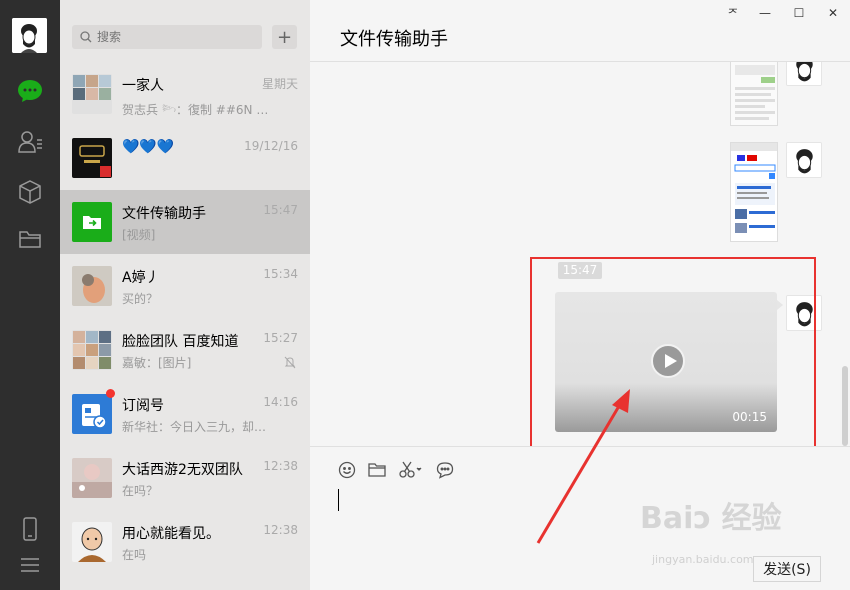  What do you see at coordinates (765, 13) in the screenshot?
I see `minimize-button: —` at bounding box center [765, 13].